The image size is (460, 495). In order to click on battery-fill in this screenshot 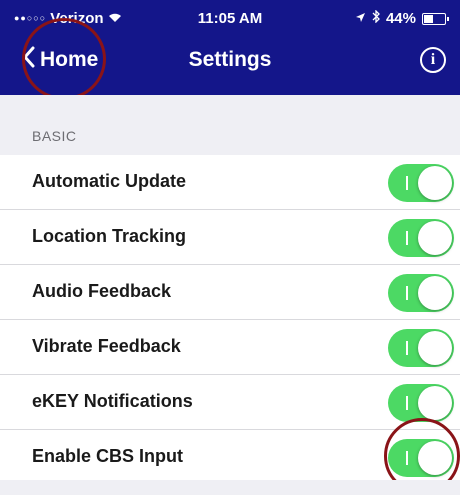, I will do `click(428, 18)`.